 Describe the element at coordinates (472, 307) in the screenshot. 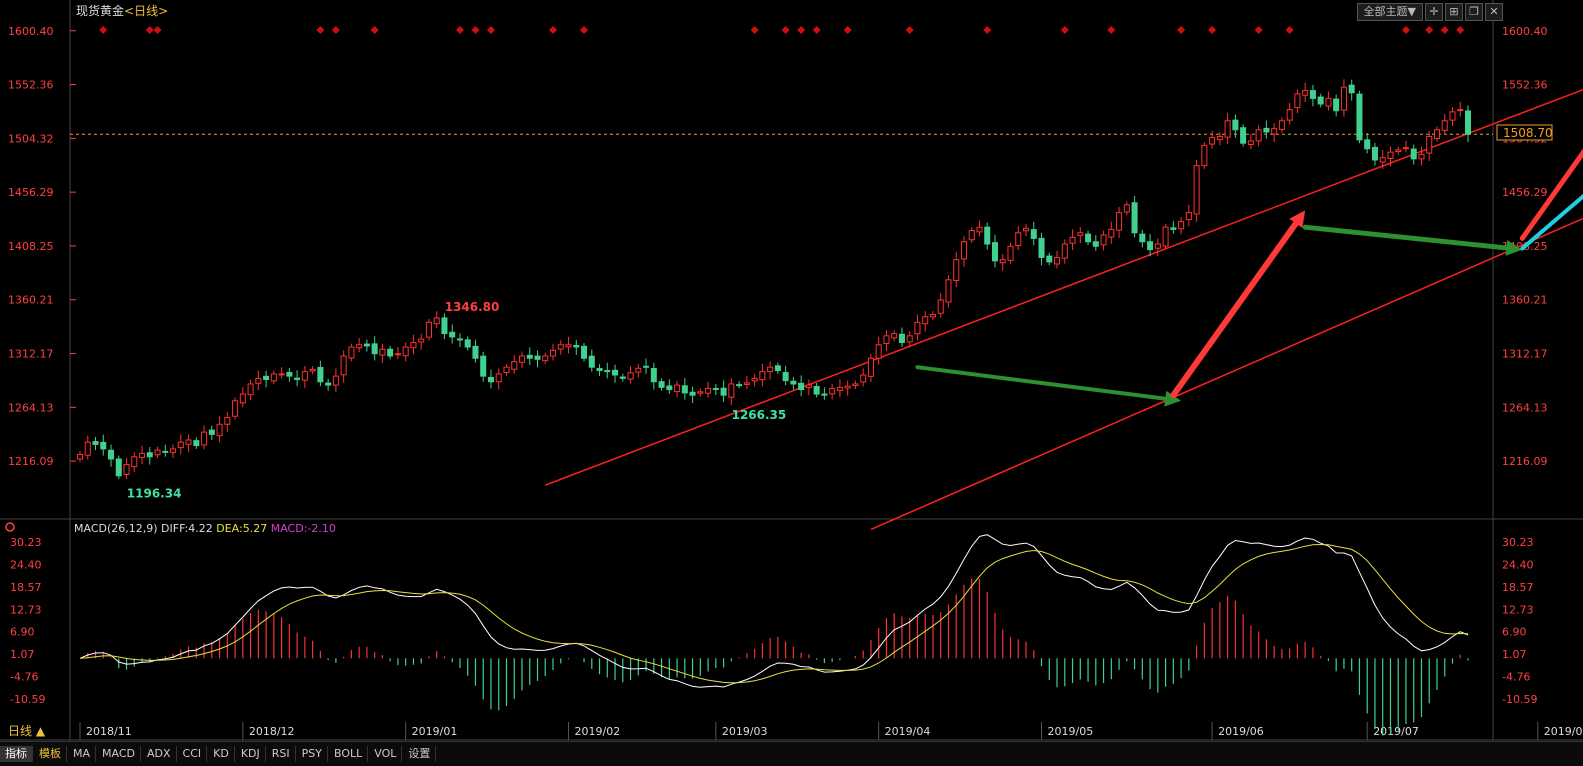

I see `price-annotation: 1346.80` at that location.